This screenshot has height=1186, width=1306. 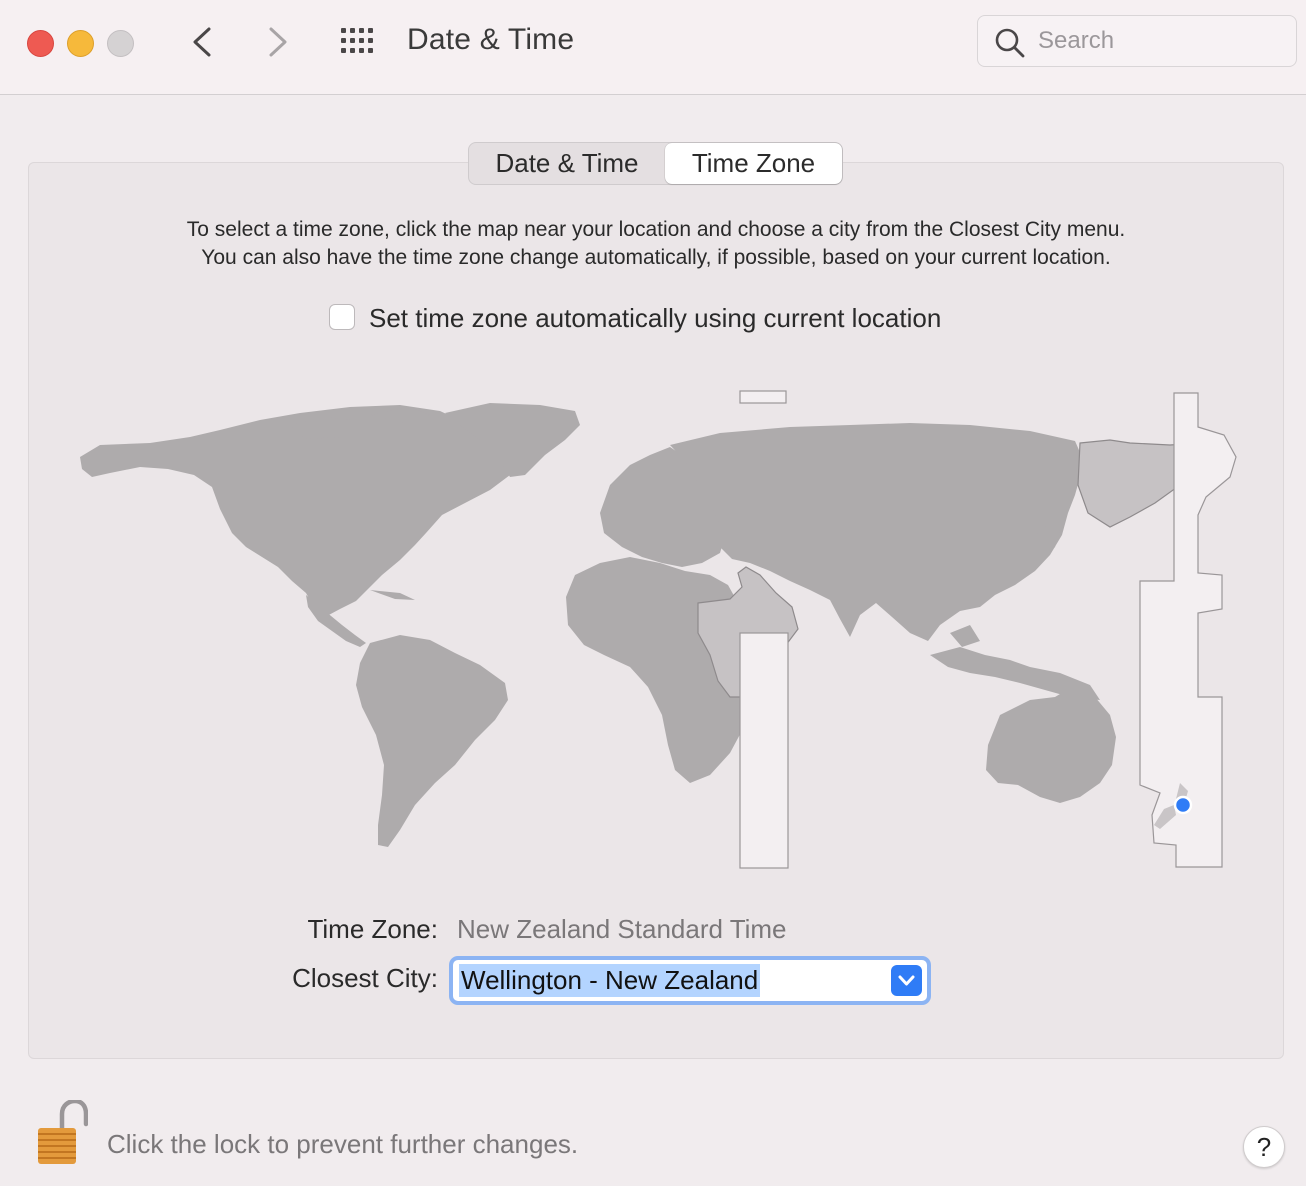 I want to click on title-bar: Date & Time, so click(x=653, y=47).